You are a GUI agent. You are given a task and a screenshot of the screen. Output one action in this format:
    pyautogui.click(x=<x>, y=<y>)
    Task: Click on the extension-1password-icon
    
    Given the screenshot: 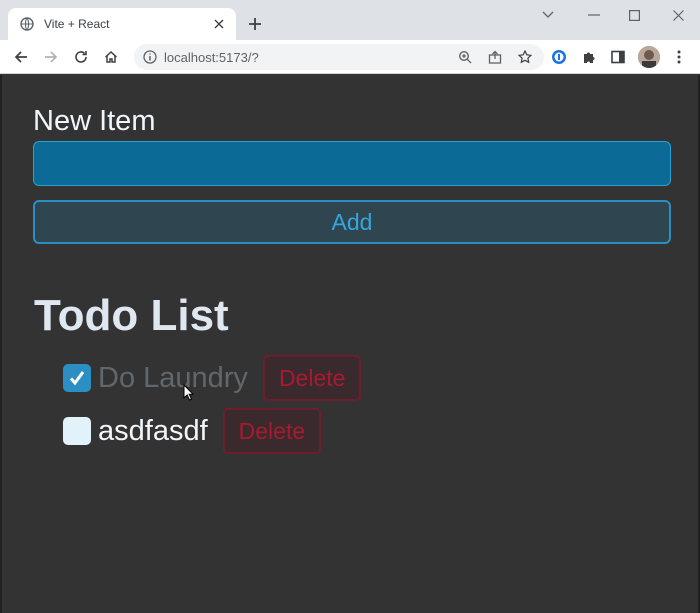 What is the action you would take?
    pyautogui.click(x=559, y=57)
    